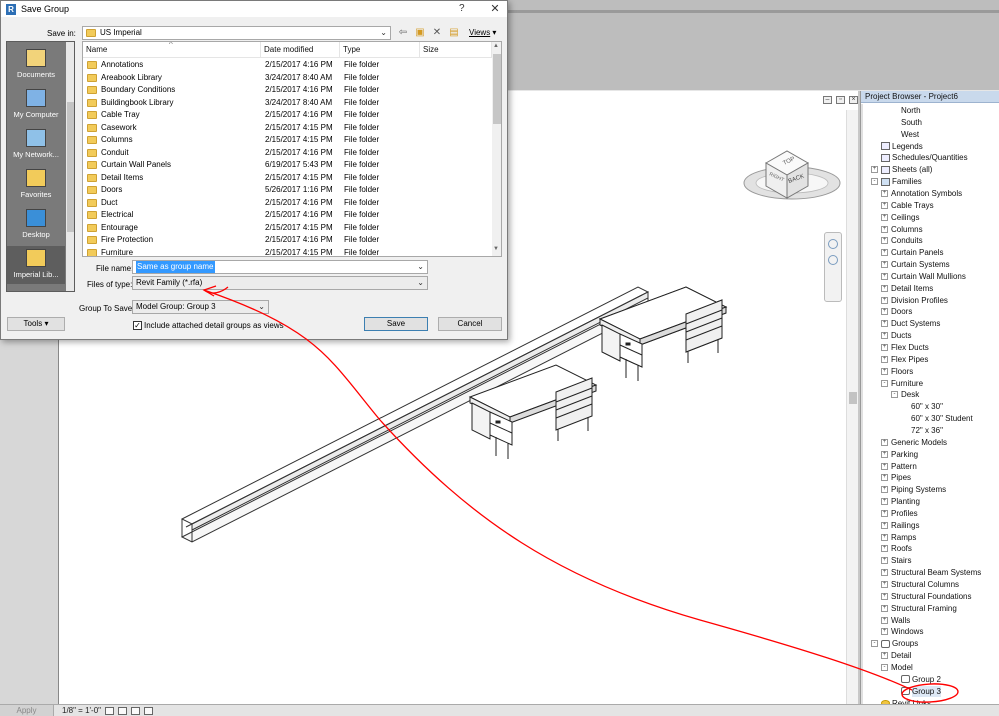 This screenshot has width=999, height=716. I want to click on tree-item: + Conduits, so click(902, 240).